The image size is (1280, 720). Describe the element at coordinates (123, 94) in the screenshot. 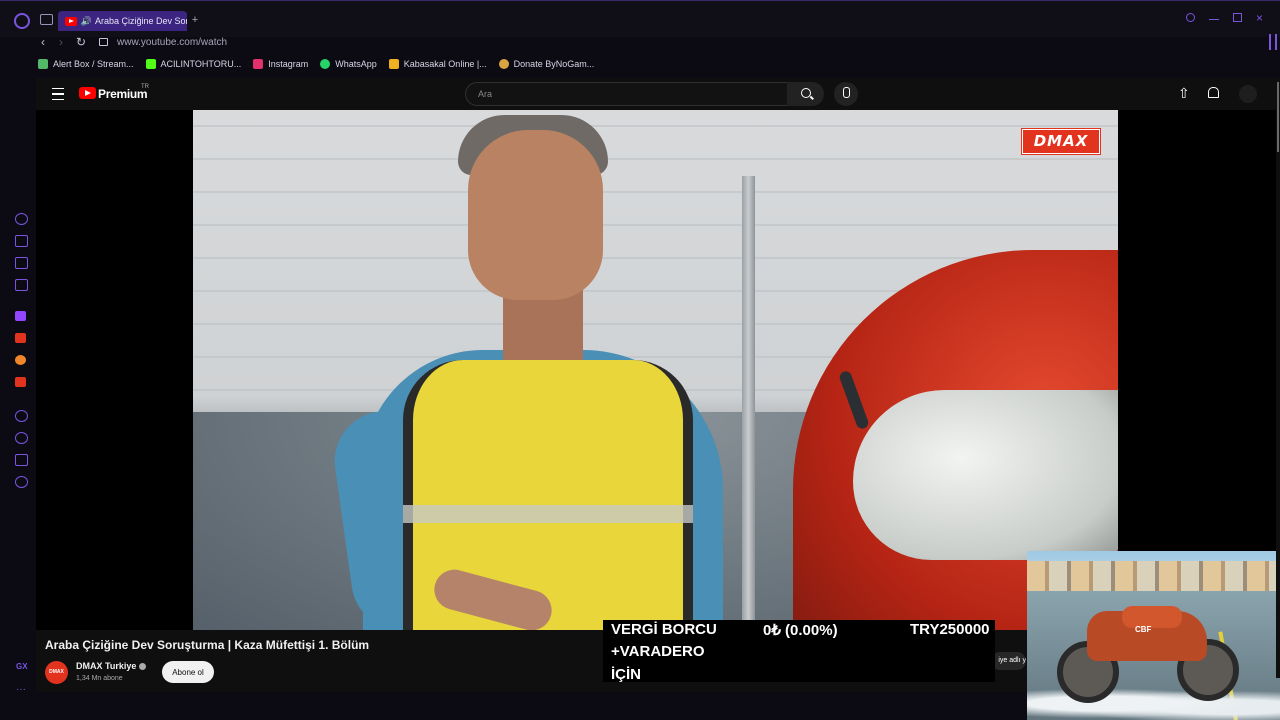

I see `youtube-premium-logo: Premium` at that location.